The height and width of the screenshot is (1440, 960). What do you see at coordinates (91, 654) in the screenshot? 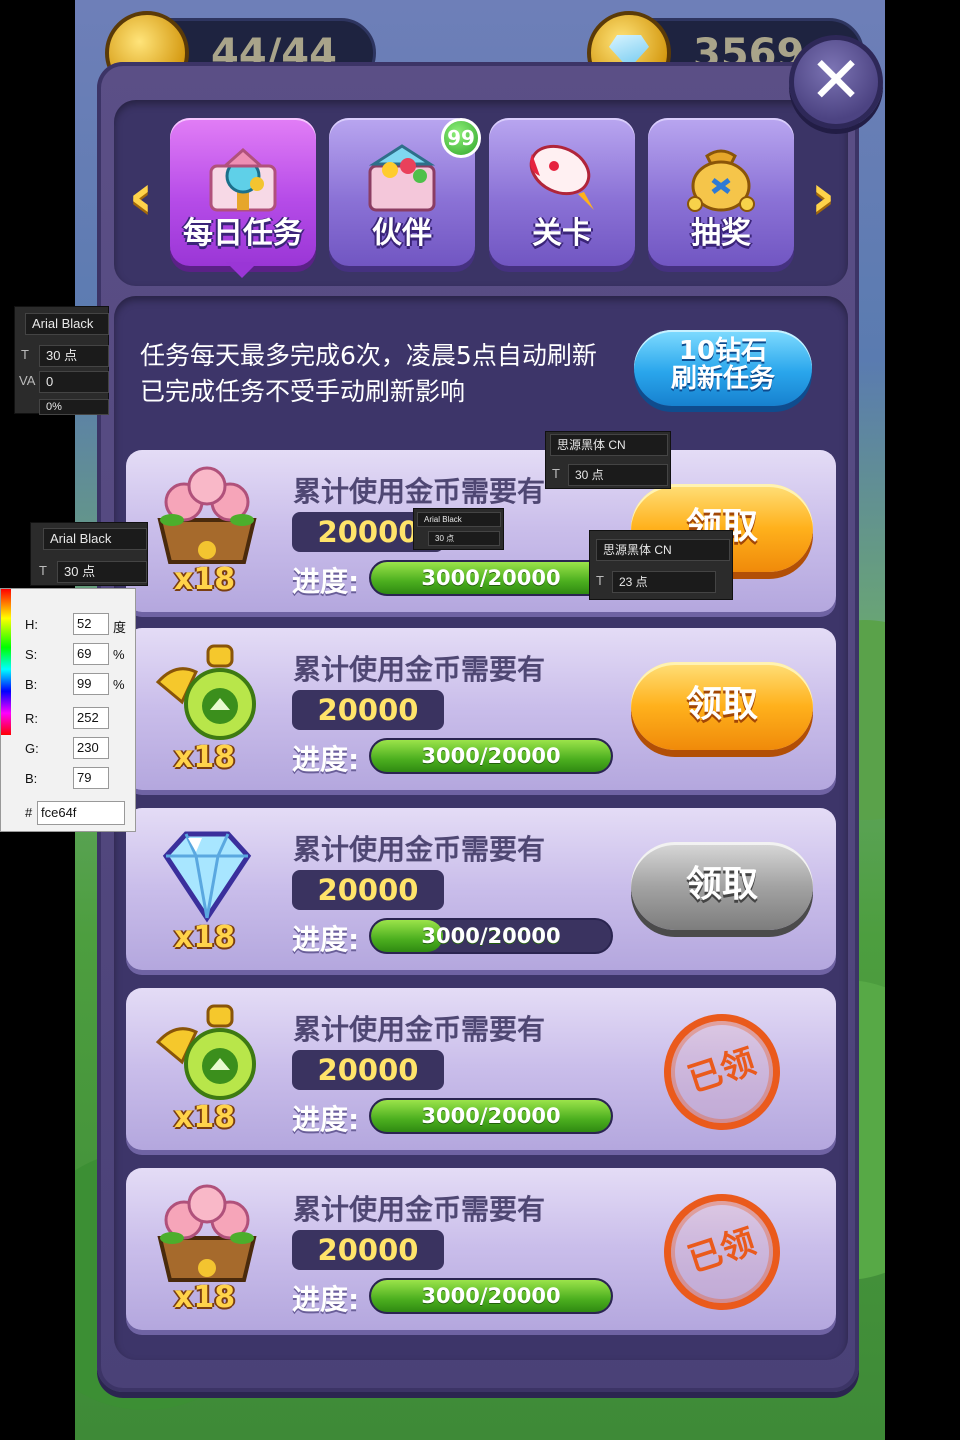
I see `s-input: 69` at bounding box center [91, 654].